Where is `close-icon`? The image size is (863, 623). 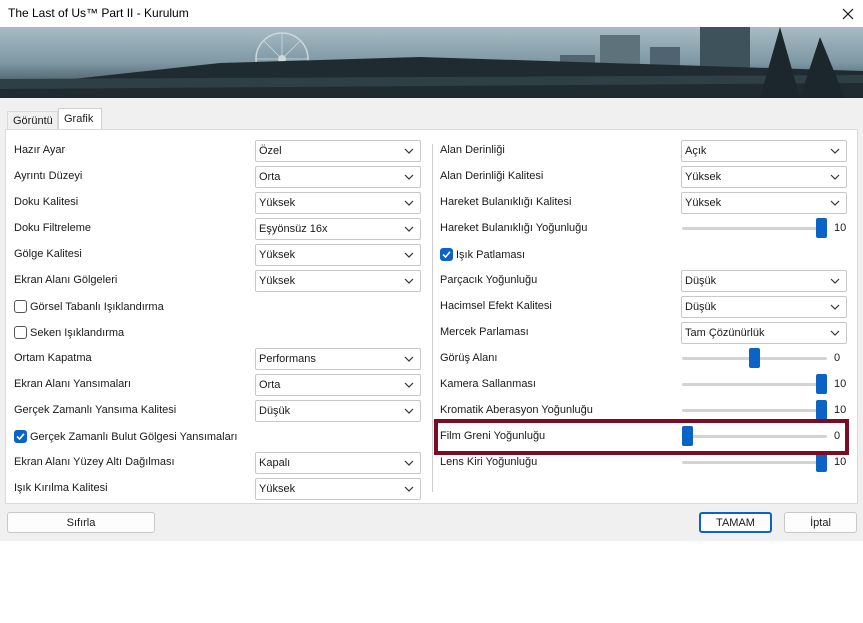
close-icon is located at coordinates (848, 13).